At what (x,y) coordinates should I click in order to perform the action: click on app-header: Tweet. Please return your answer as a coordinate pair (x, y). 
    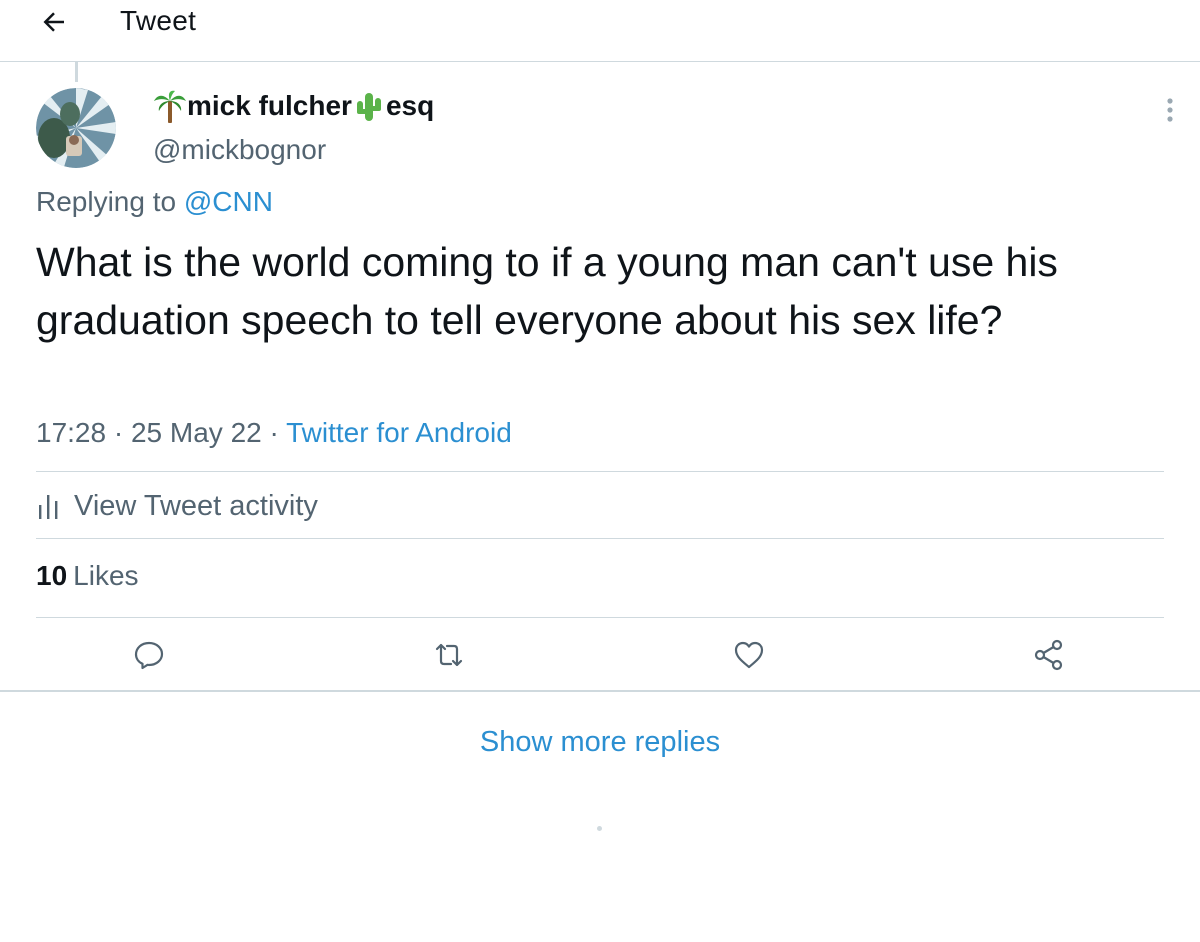
    Looking at the image, I should click on (600, 31).